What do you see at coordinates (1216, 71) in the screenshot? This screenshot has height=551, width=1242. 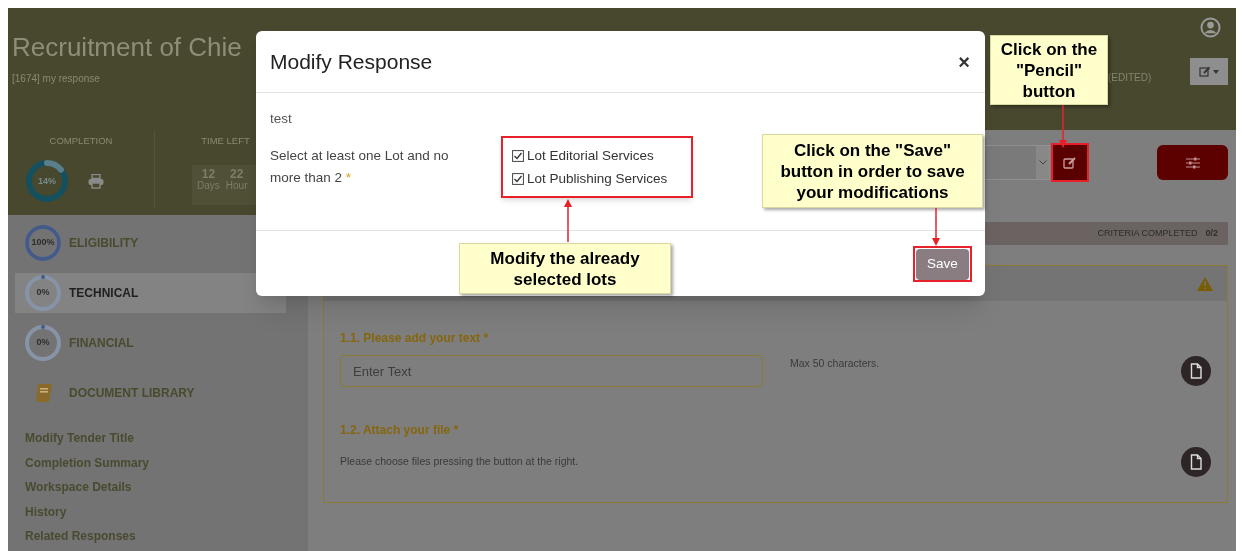 I see `caret-icon` at bounding box center [1216, 71].